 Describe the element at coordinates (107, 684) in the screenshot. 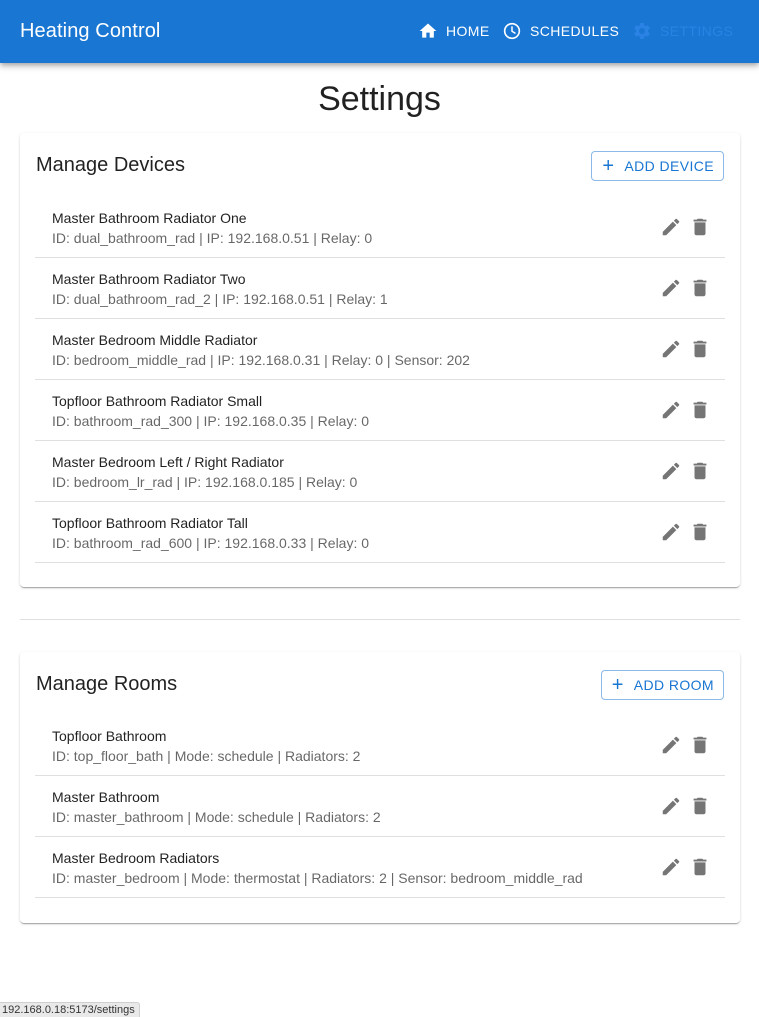

I see `manage-rooms-title: Manage Rooms` at that location.